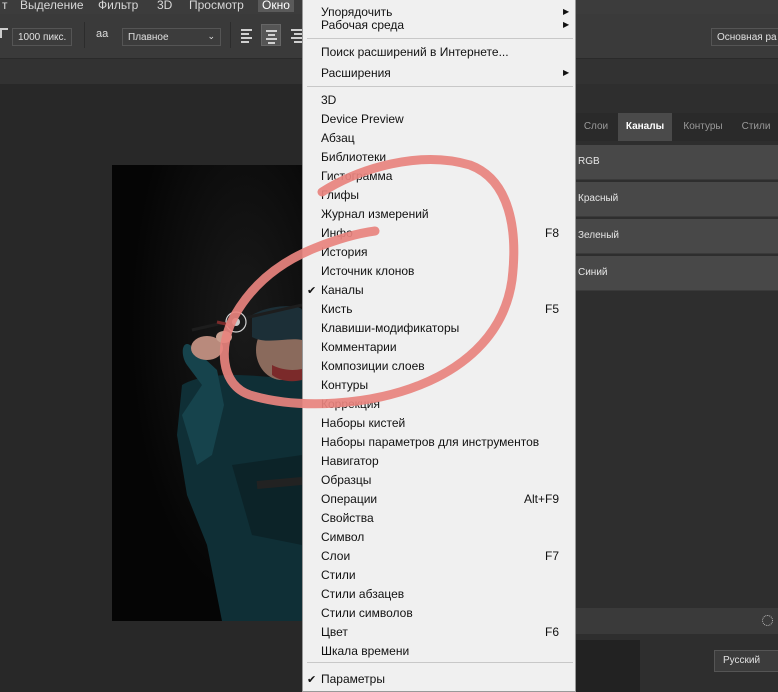 This screenshot has width=778, height=692. Describe the element at coordinates (369, 282) in the screenshot. I see `annotation-stroke` at that location.